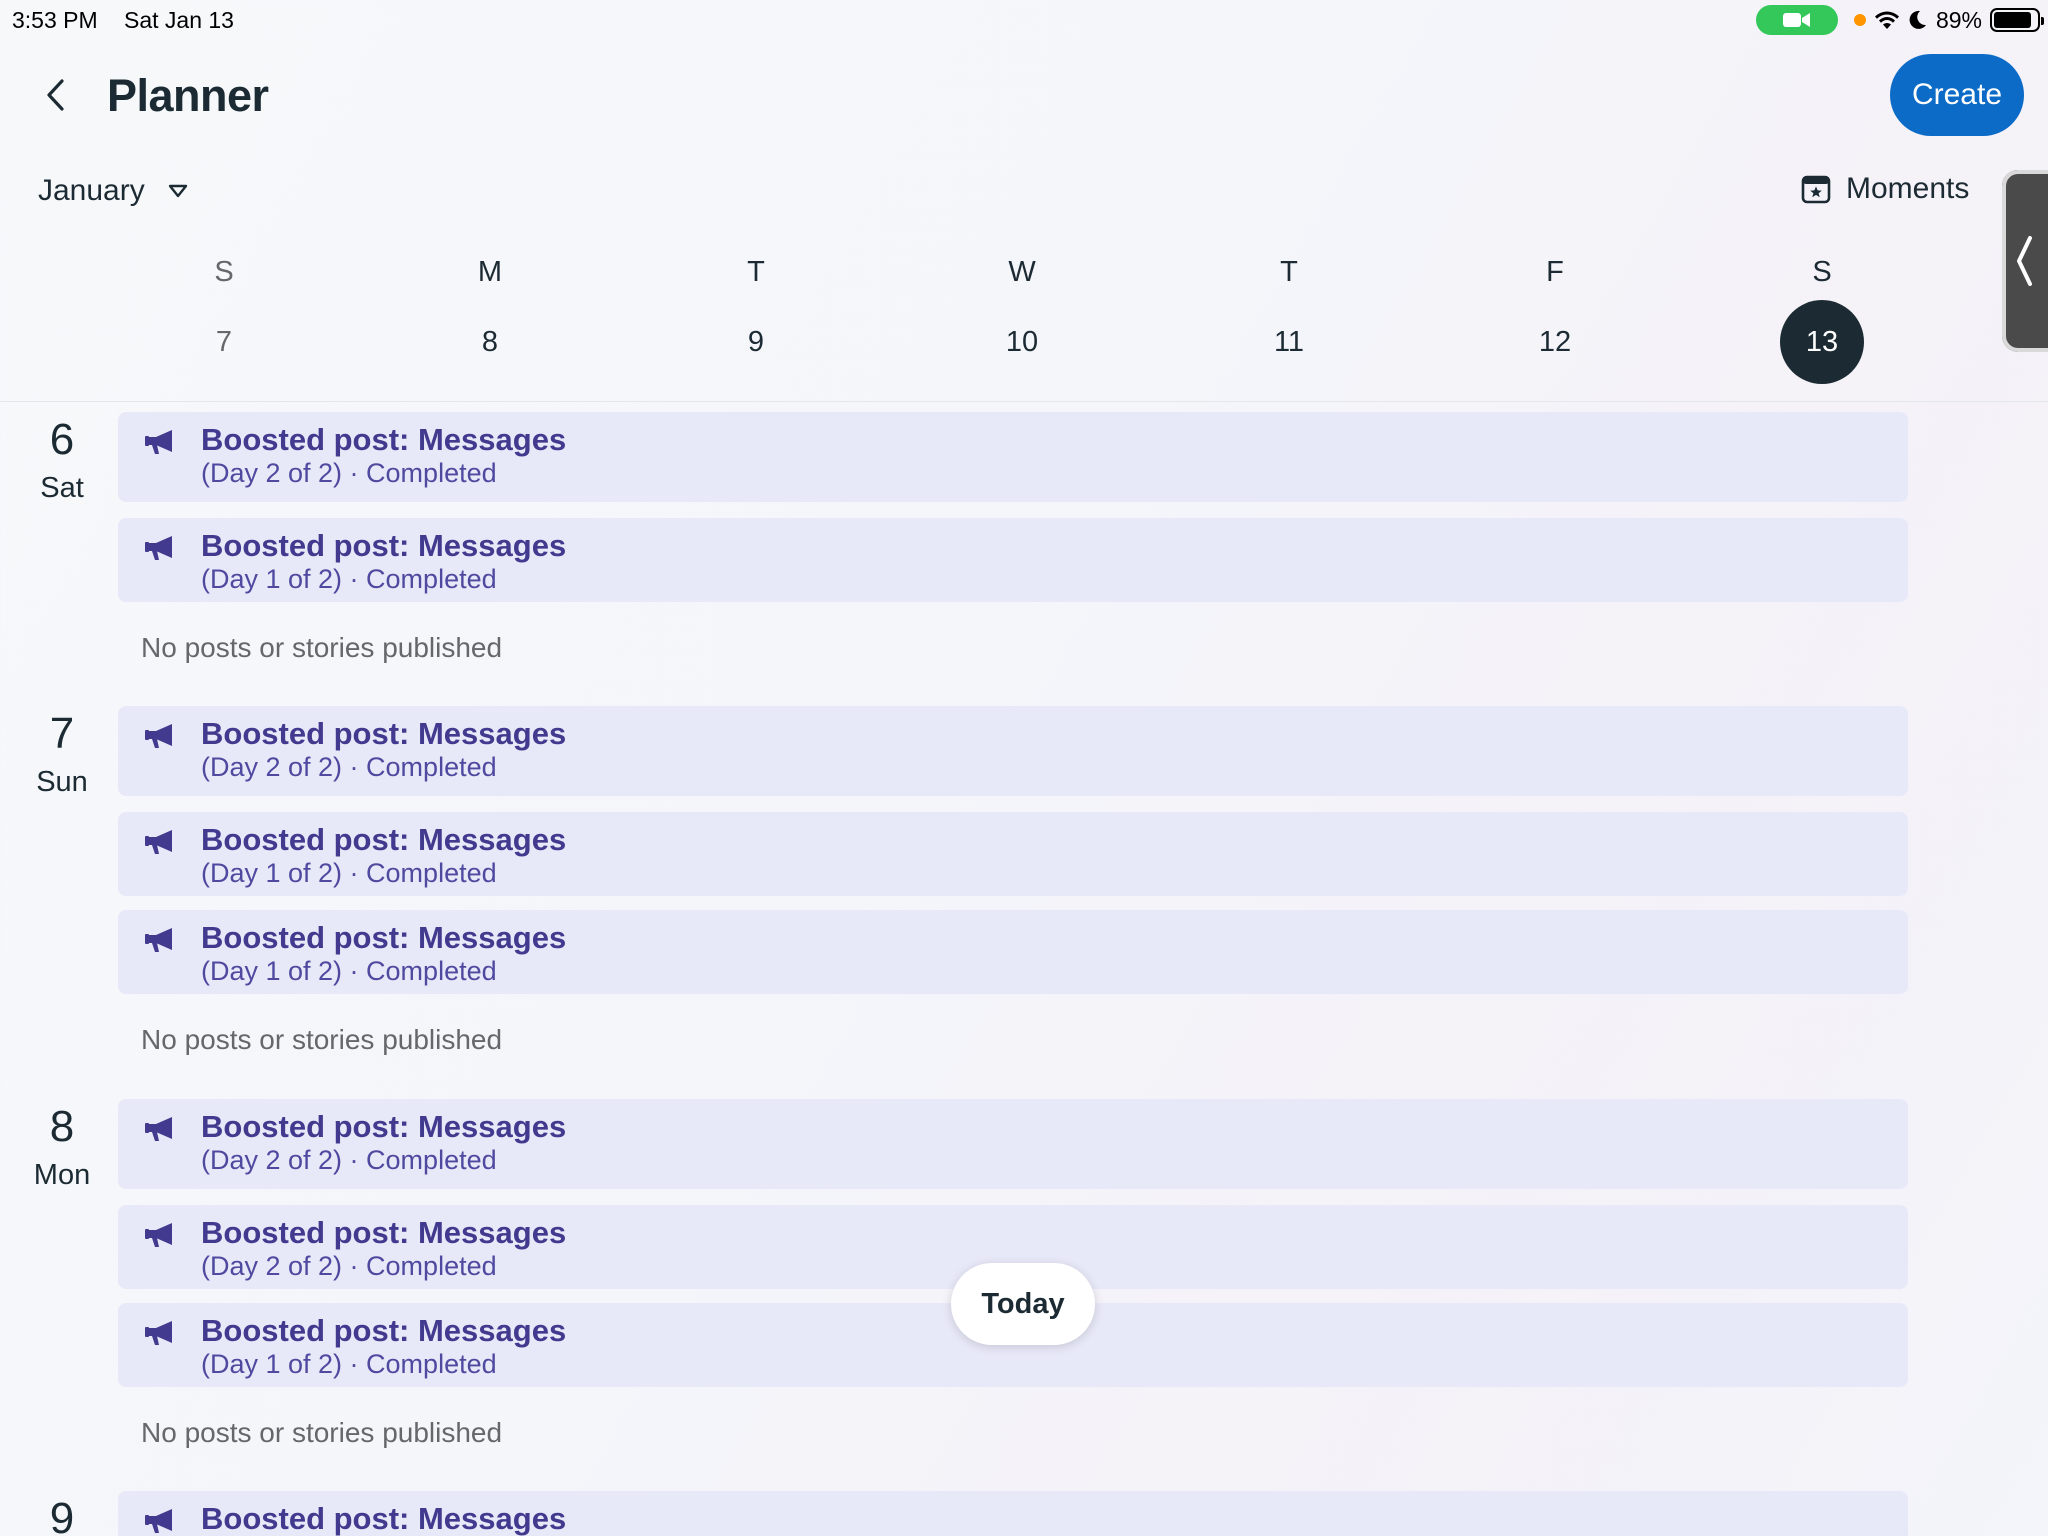  Describe the element at coordinates (1024, 18) in the screenshot. I see `status-bar: 3:53 PM Sat Jan 13 89%` at that location.